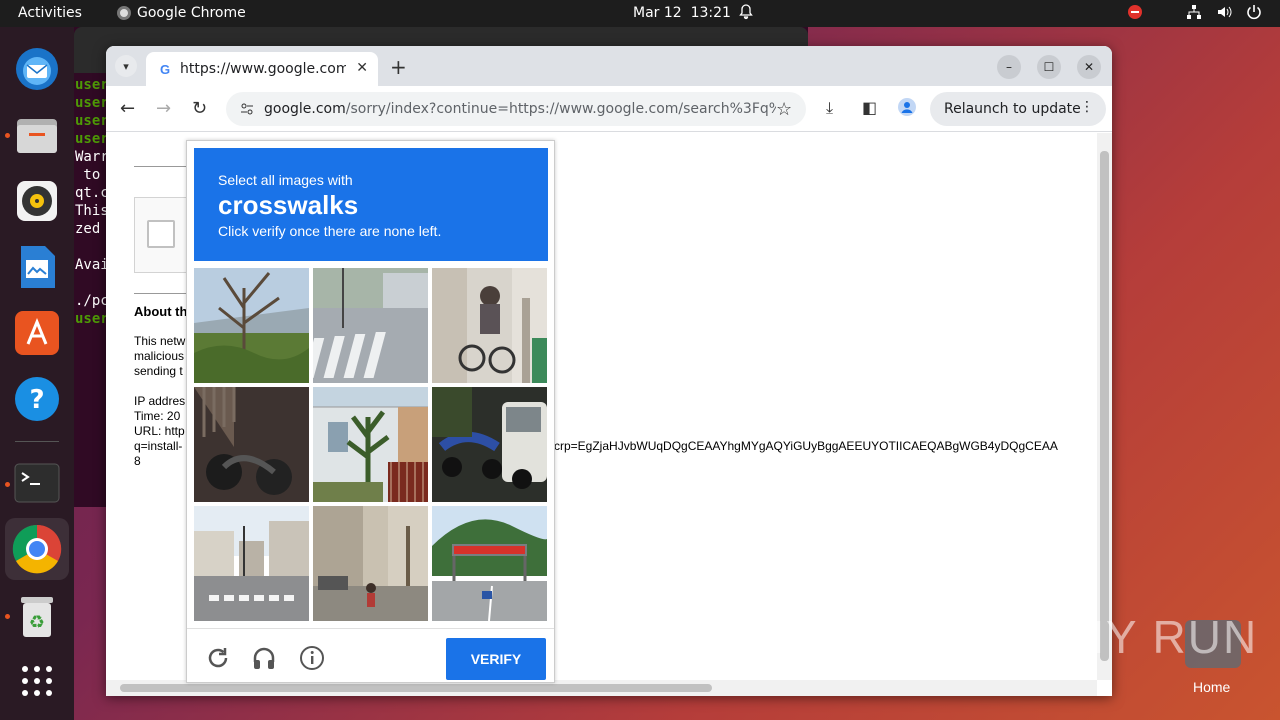 The width and height of the screenshot is (1280, 720). Describe the element at coordinates (88, 229) in the screenshot. I see `terminal-line: zed` at that location.